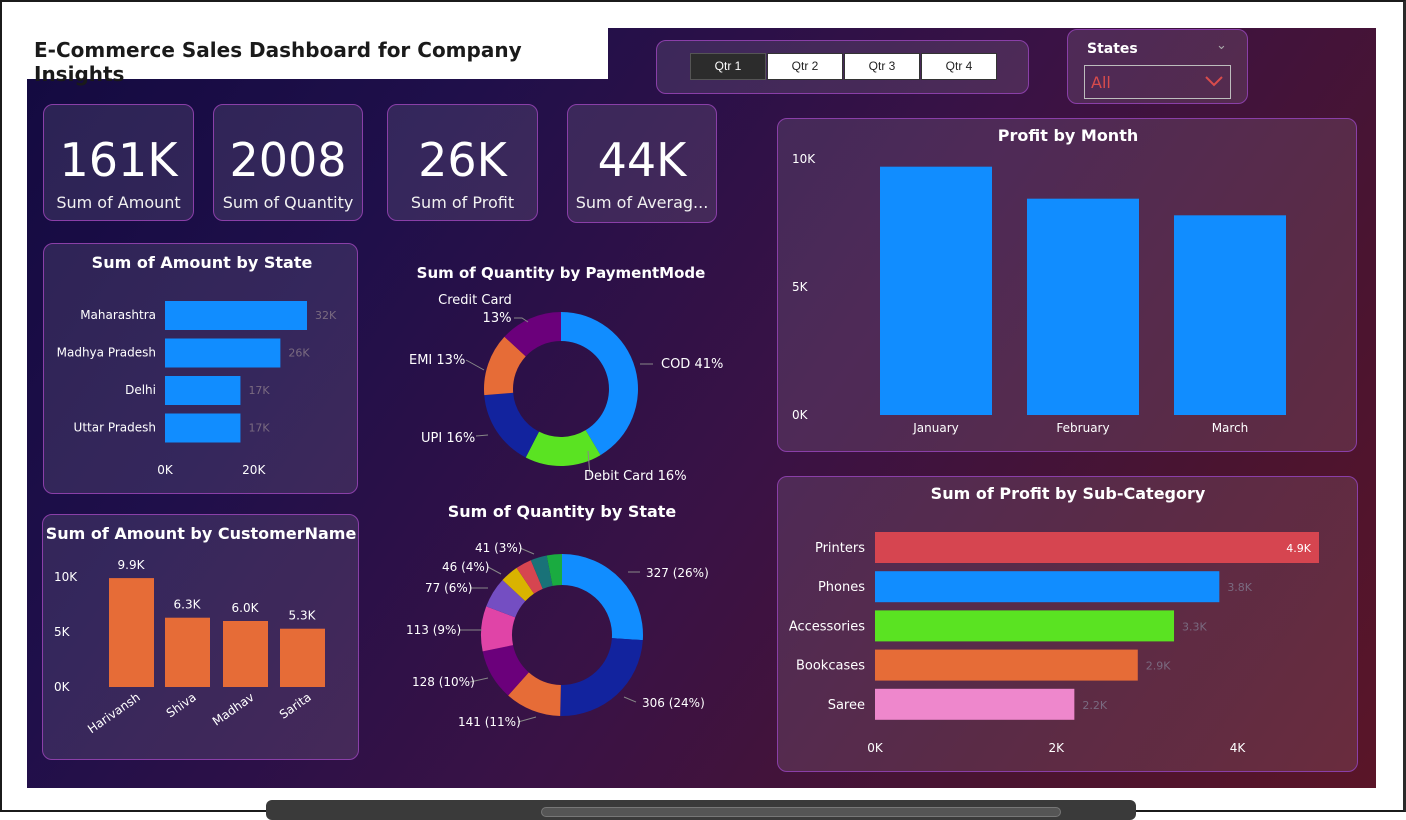  Describe the element at coordinates (118, 202) in the screenshot. I see `kpi-label: Sum of Amount` at that location.